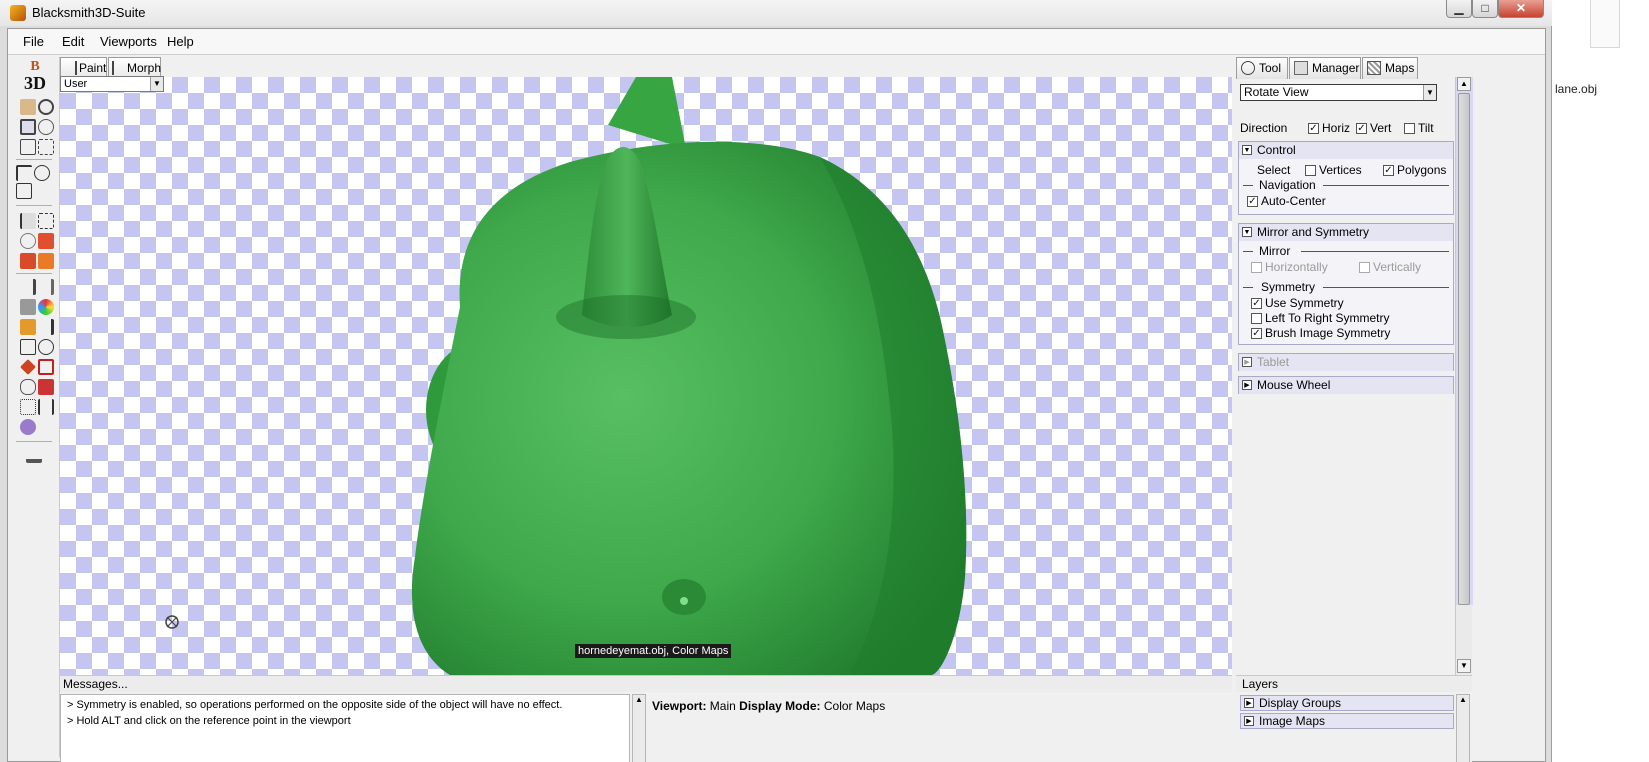  Describe the element at coordinates (1485, 9) in the screenshot. I see `maximize-button: □` at that location.